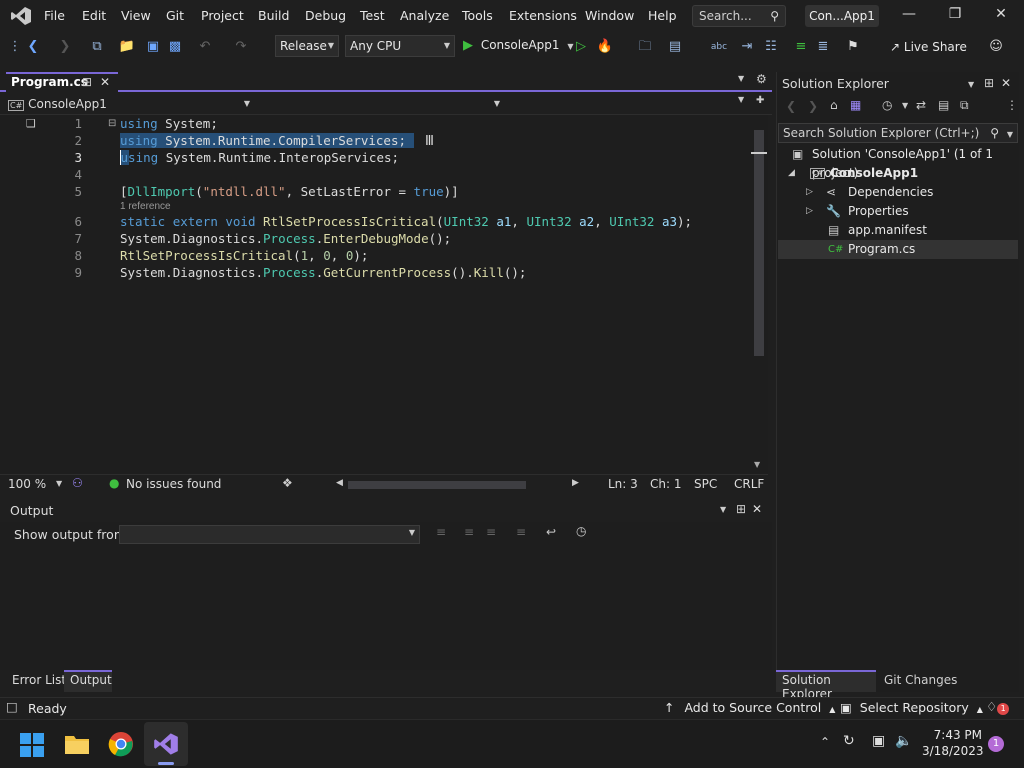 The width and height of the screenshot is (1024, 768). Describe the element at coordinates (928, 47) in the screenshot. I see `live-share-button: ↗ Live Share` at that location.